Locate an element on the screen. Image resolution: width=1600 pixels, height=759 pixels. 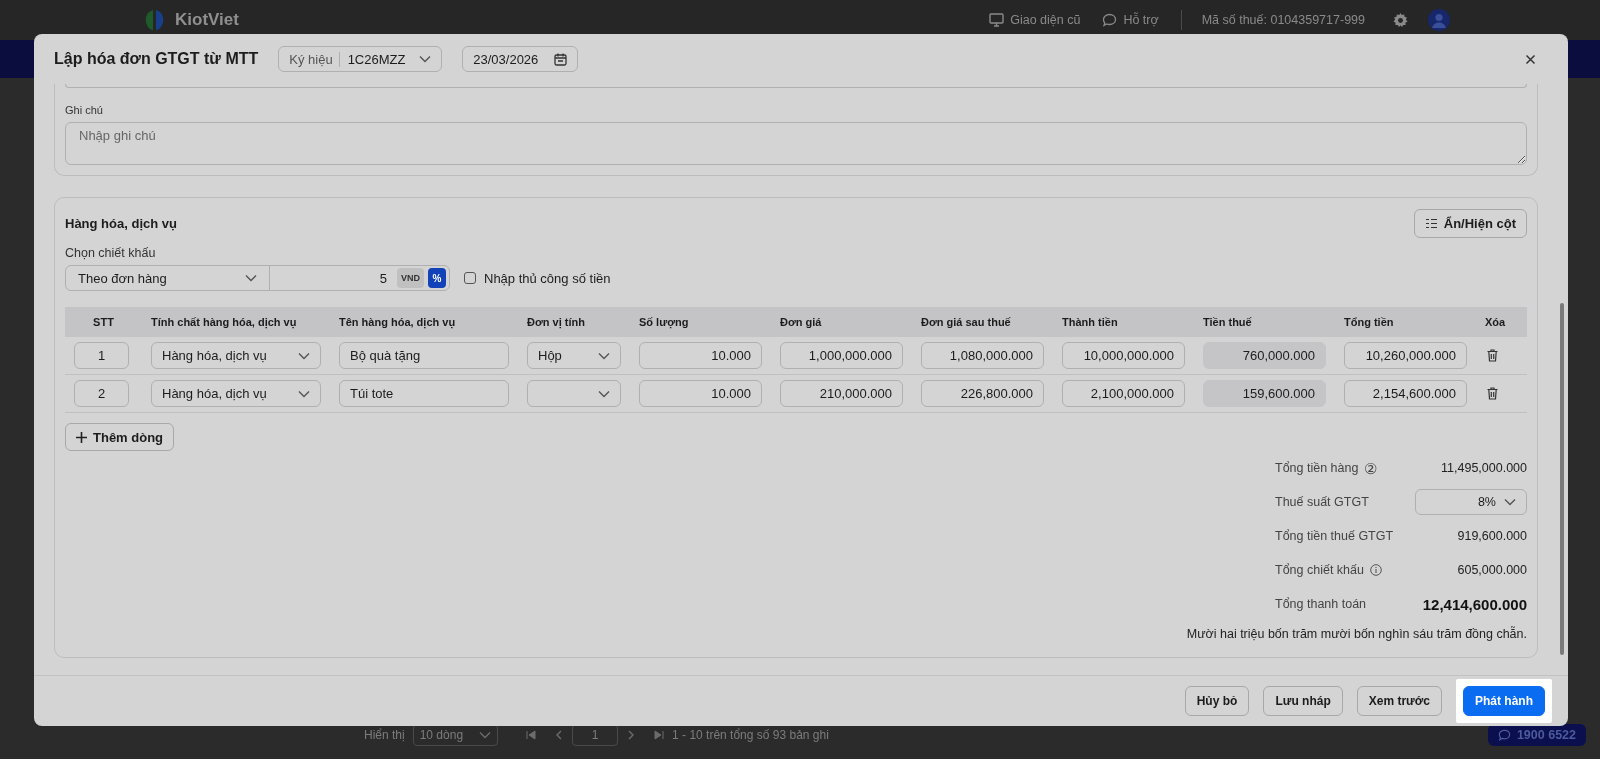
primary-button: Phát hành is located at coordinates (1504, 701).